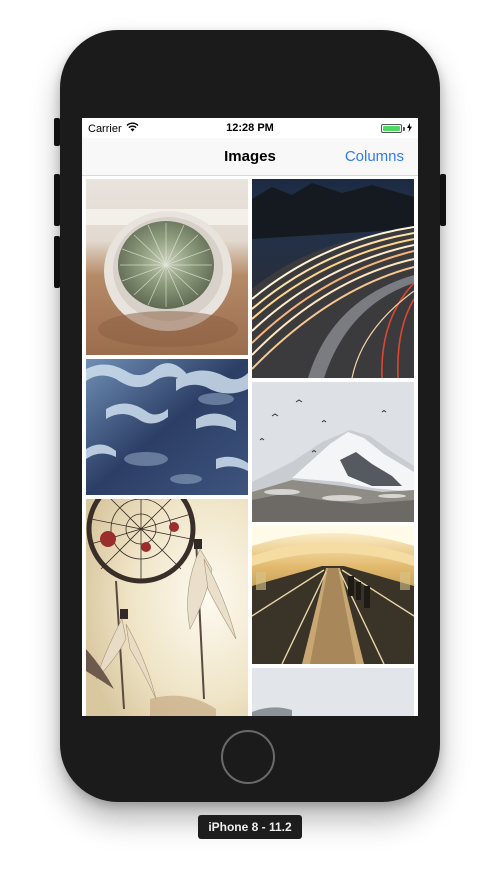 Image resolution: width=500 pixels, height=877 pixels. Describe the element at coordinates (443, 200) in the screenshot. I see `power-button` at that location.